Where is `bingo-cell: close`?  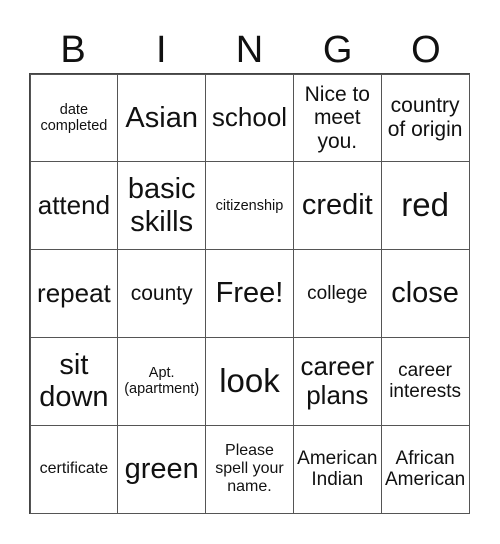
bingo-cell: close is located at coordinates (425, 293).